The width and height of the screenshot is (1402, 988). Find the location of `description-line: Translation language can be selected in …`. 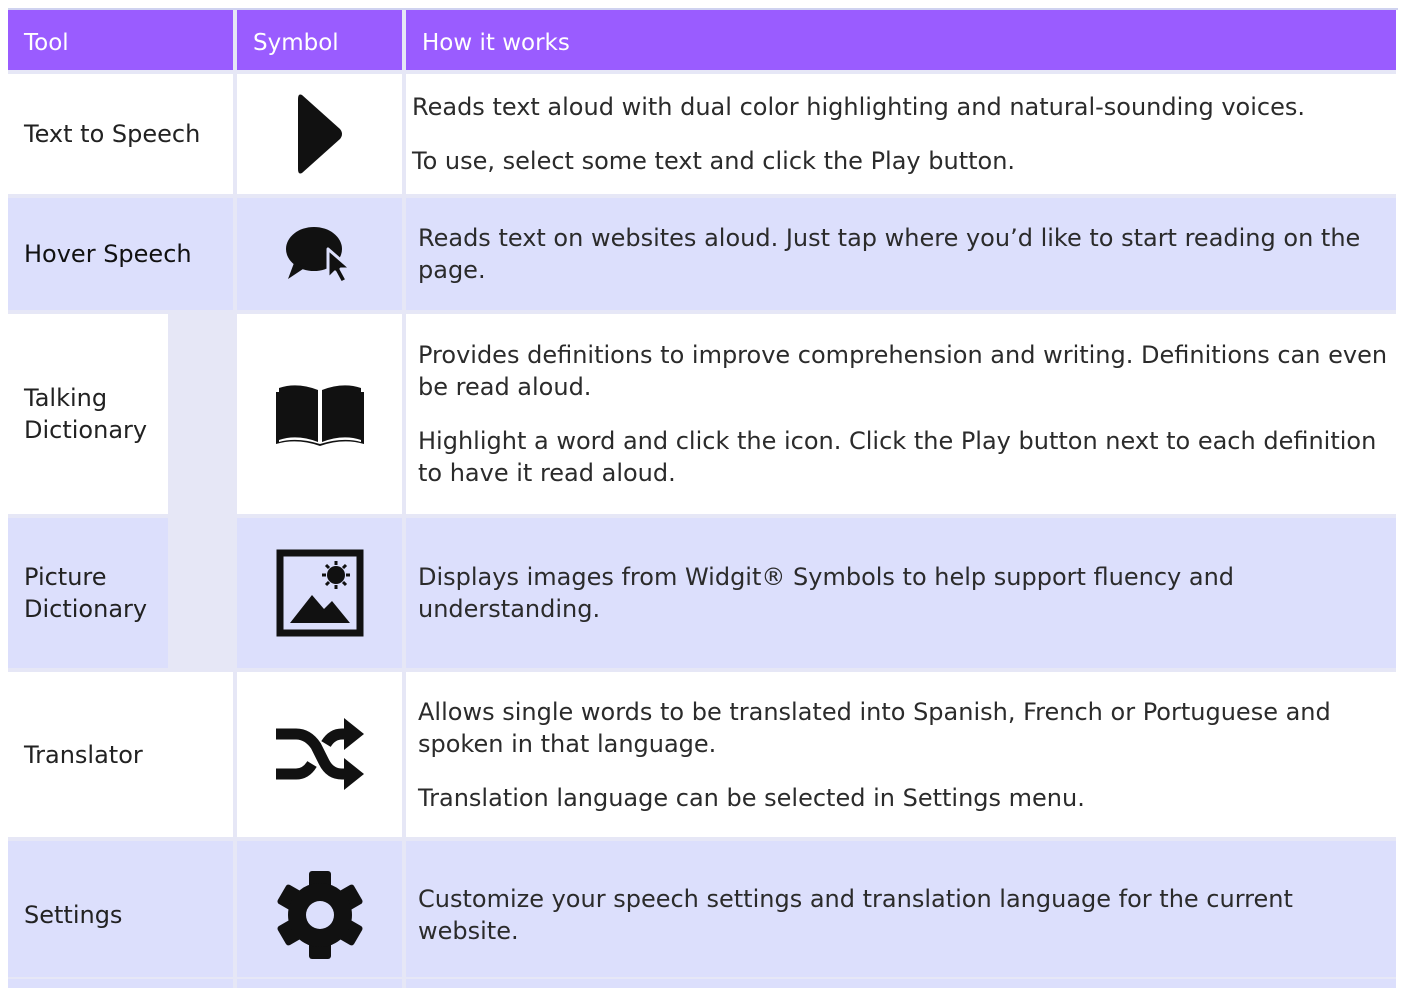

description-line: Translation language can be selected in … is located at coordinates (751, 797).